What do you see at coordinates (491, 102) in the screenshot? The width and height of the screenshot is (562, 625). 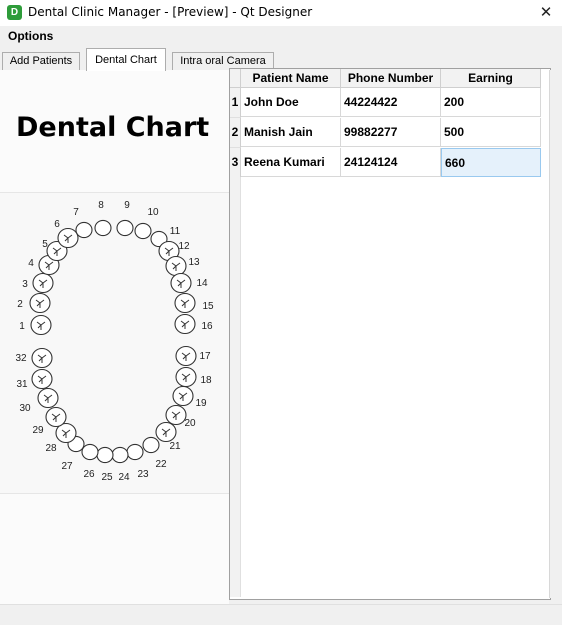 I see `cell-earning: 200` at bounding box center [491, 102].